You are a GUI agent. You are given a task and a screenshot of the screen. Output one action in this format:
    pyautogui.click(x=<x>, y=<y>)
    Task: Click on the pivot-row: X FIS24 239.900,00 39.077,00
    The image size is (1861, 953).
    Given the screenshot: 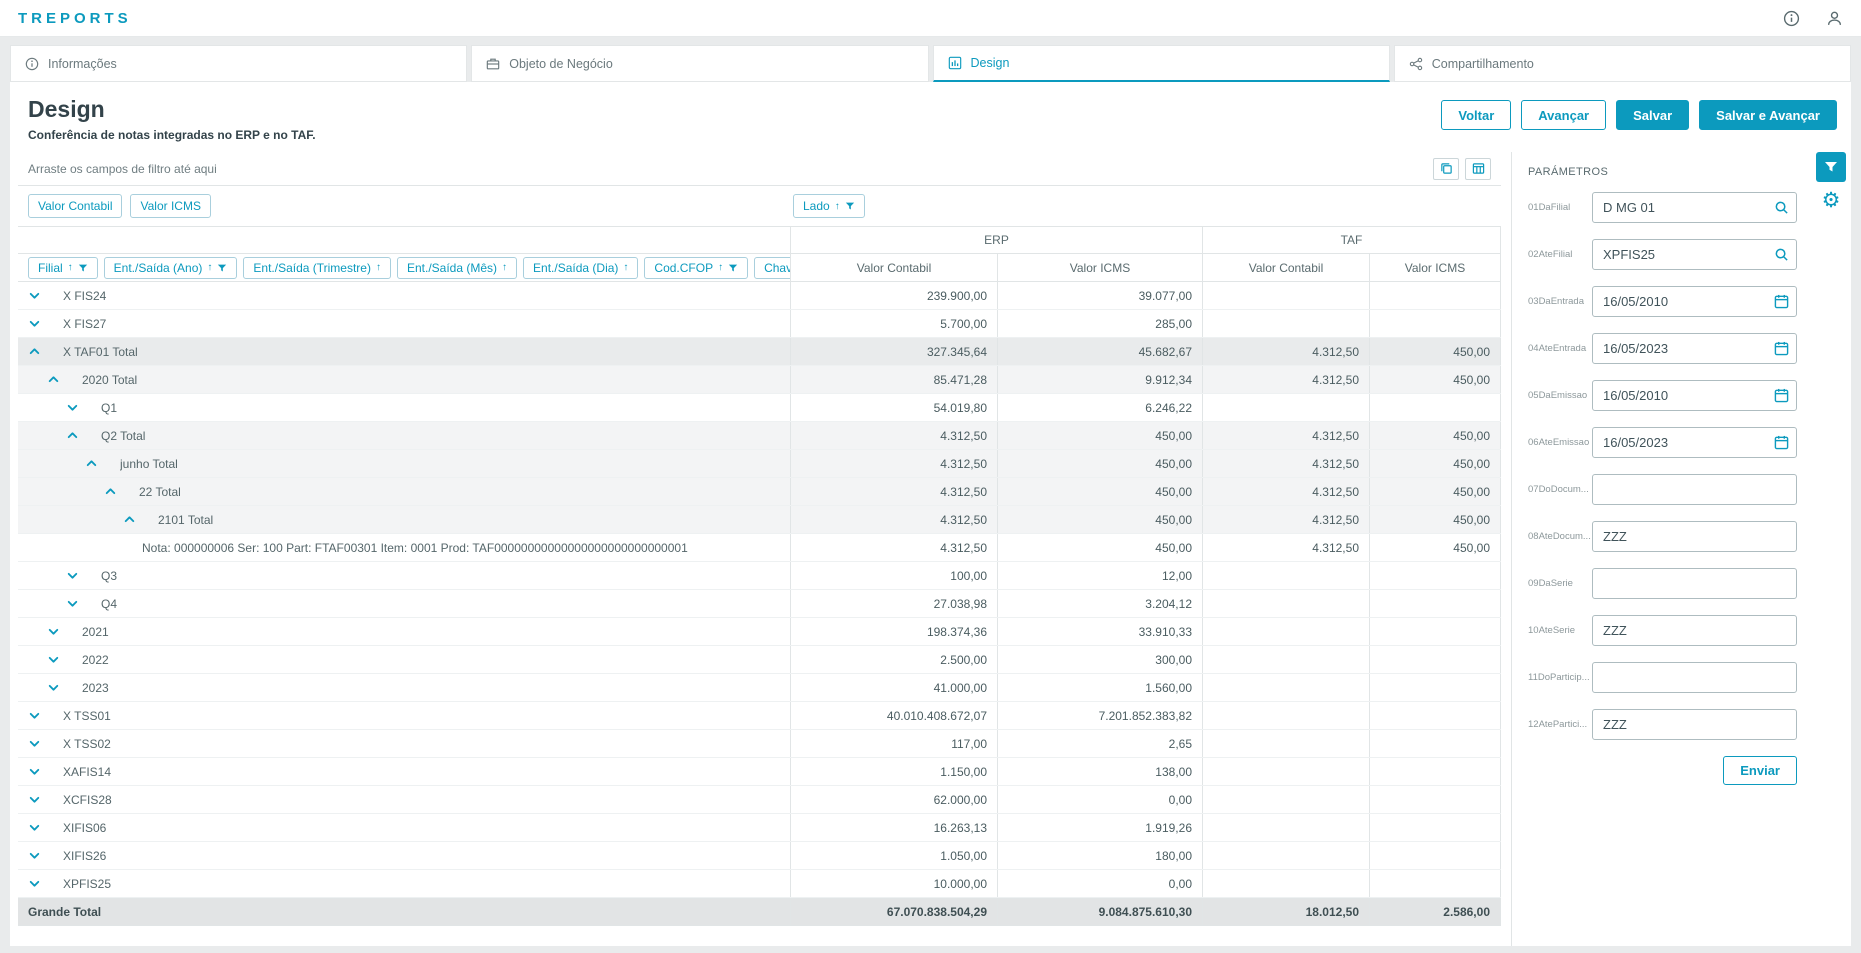 What is the action you would take?
    pyautogui.click(x=759, y=296)
    